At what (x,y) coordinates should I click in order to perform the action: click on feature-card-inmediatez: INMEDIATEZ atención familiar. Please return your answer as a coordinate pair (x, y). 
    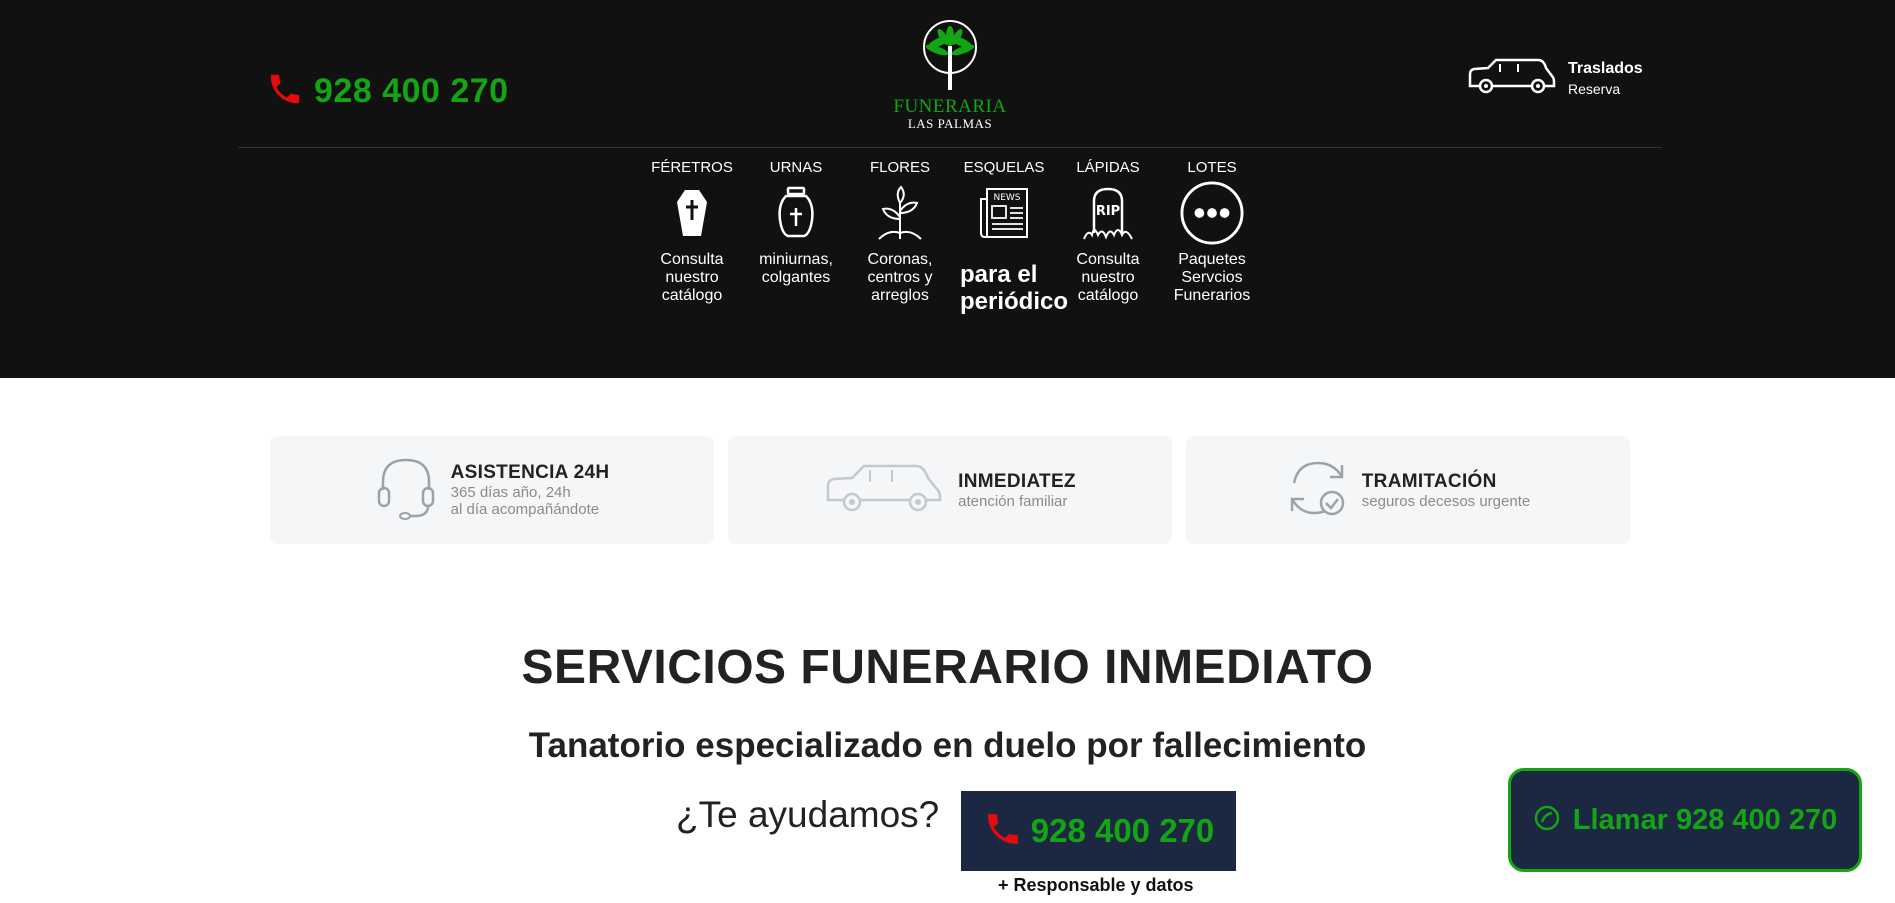
    Looking at the image, I should click on (950, 490).